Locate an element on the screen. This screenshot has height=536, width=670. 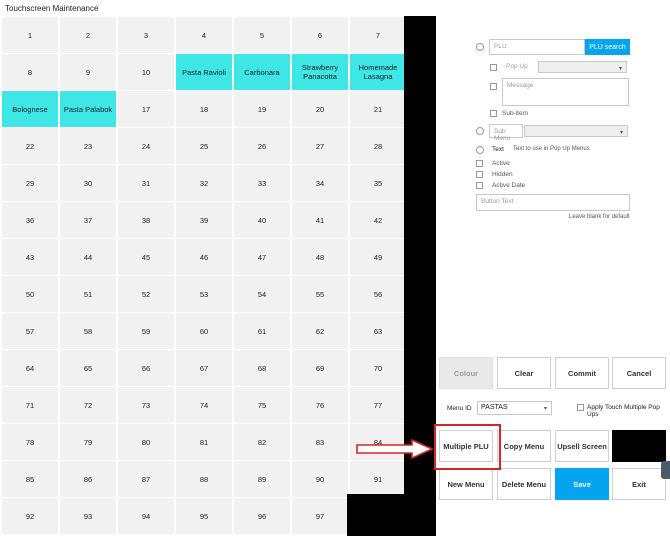
grid-button: 58 is located at coordinates (88, 331).